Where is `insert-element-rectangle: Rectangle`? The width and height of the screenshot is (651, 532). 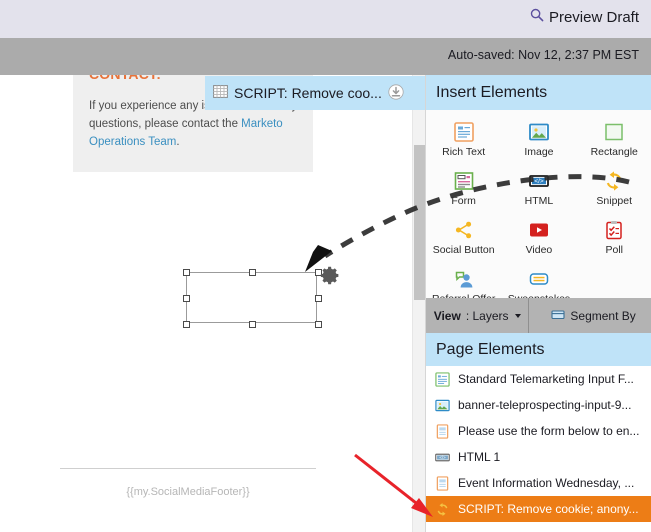
insert-element-rectangle: Rectangle is located at coordinates (614, 140).